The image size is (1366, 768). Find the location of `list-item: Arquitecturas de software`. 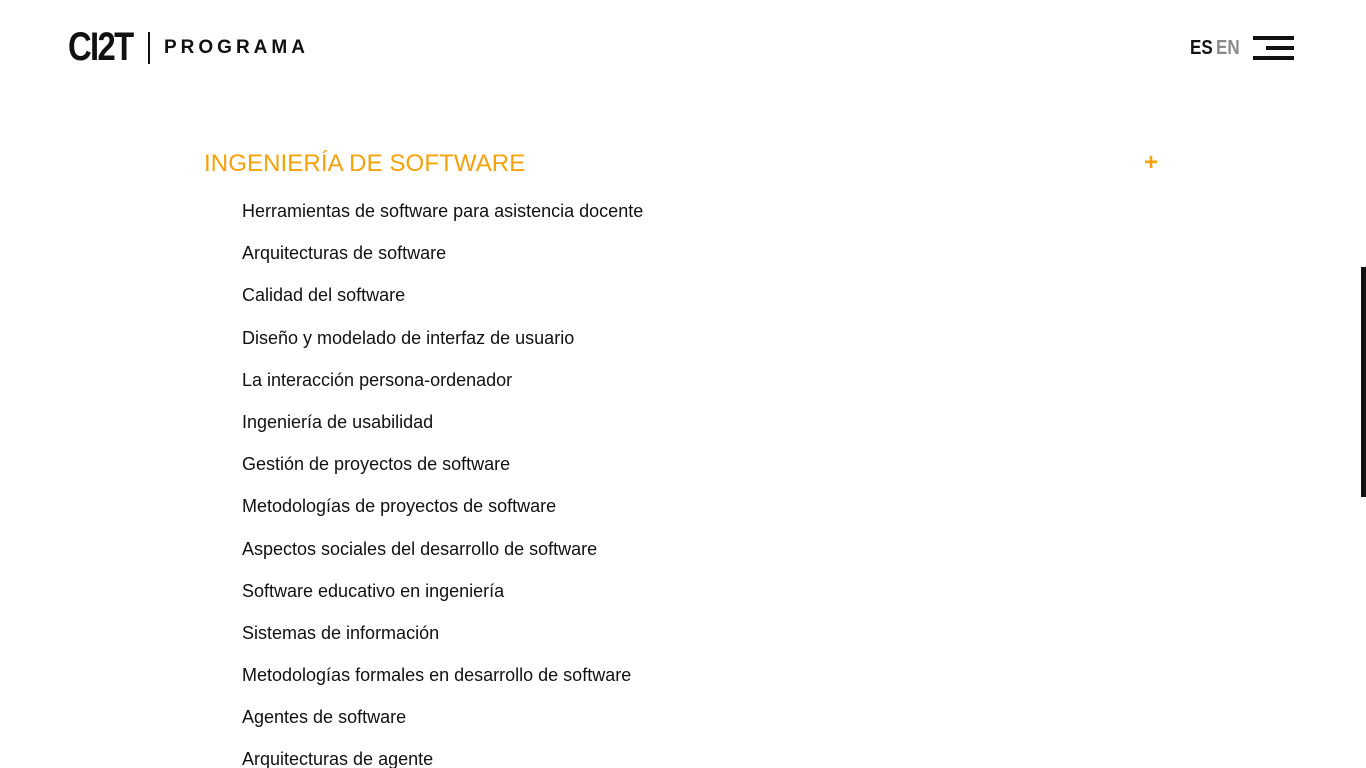

list-item: Arquitecturas de software is located at coordinates (344, 253).